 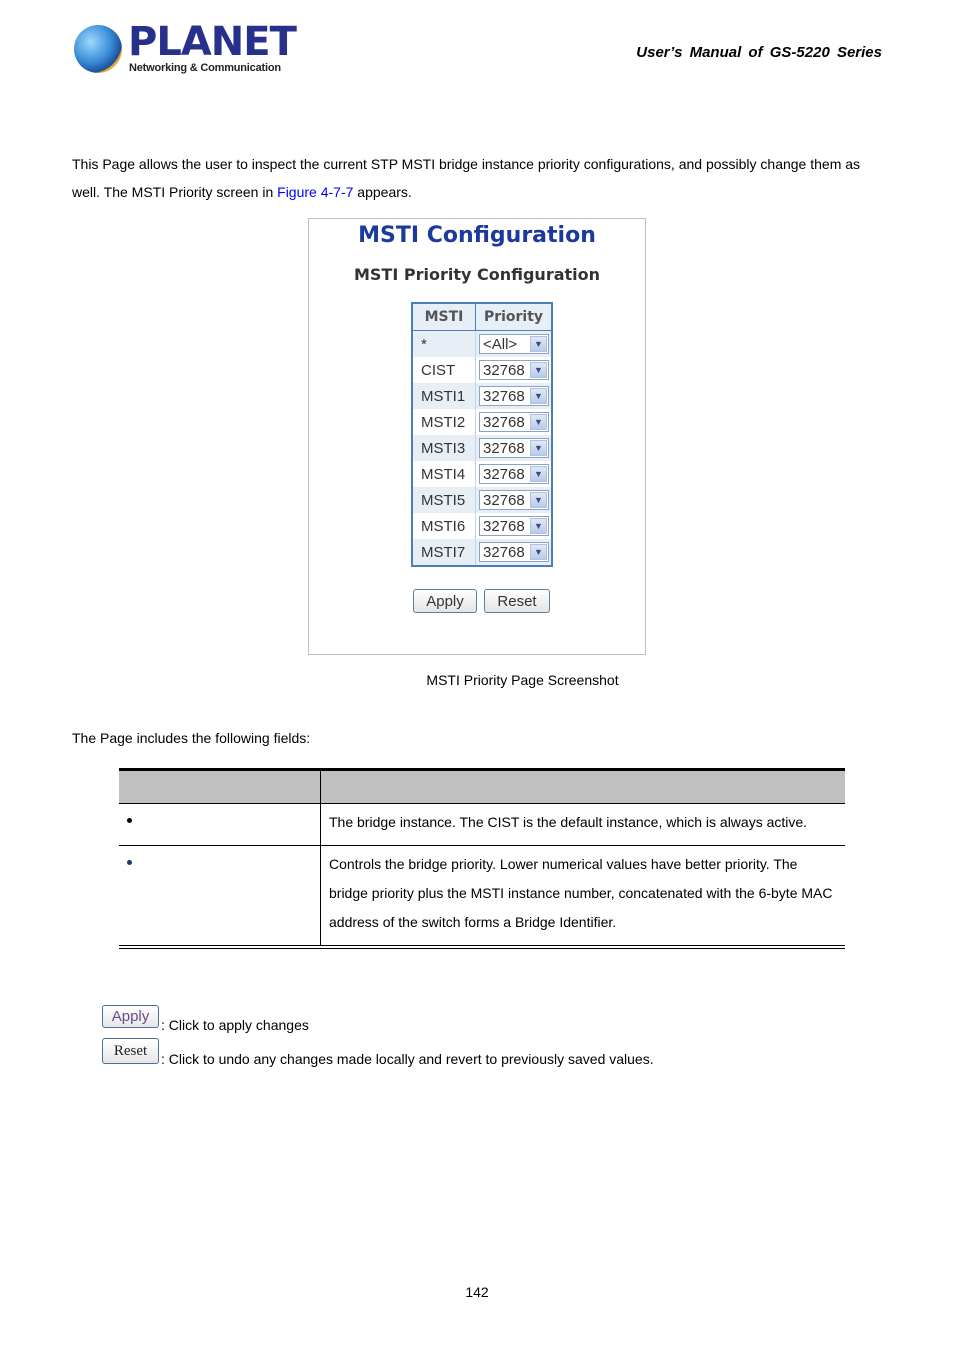 I want to click on figure-caption: MSTI Priority Page Screenshot, so click(x=522, y=680).